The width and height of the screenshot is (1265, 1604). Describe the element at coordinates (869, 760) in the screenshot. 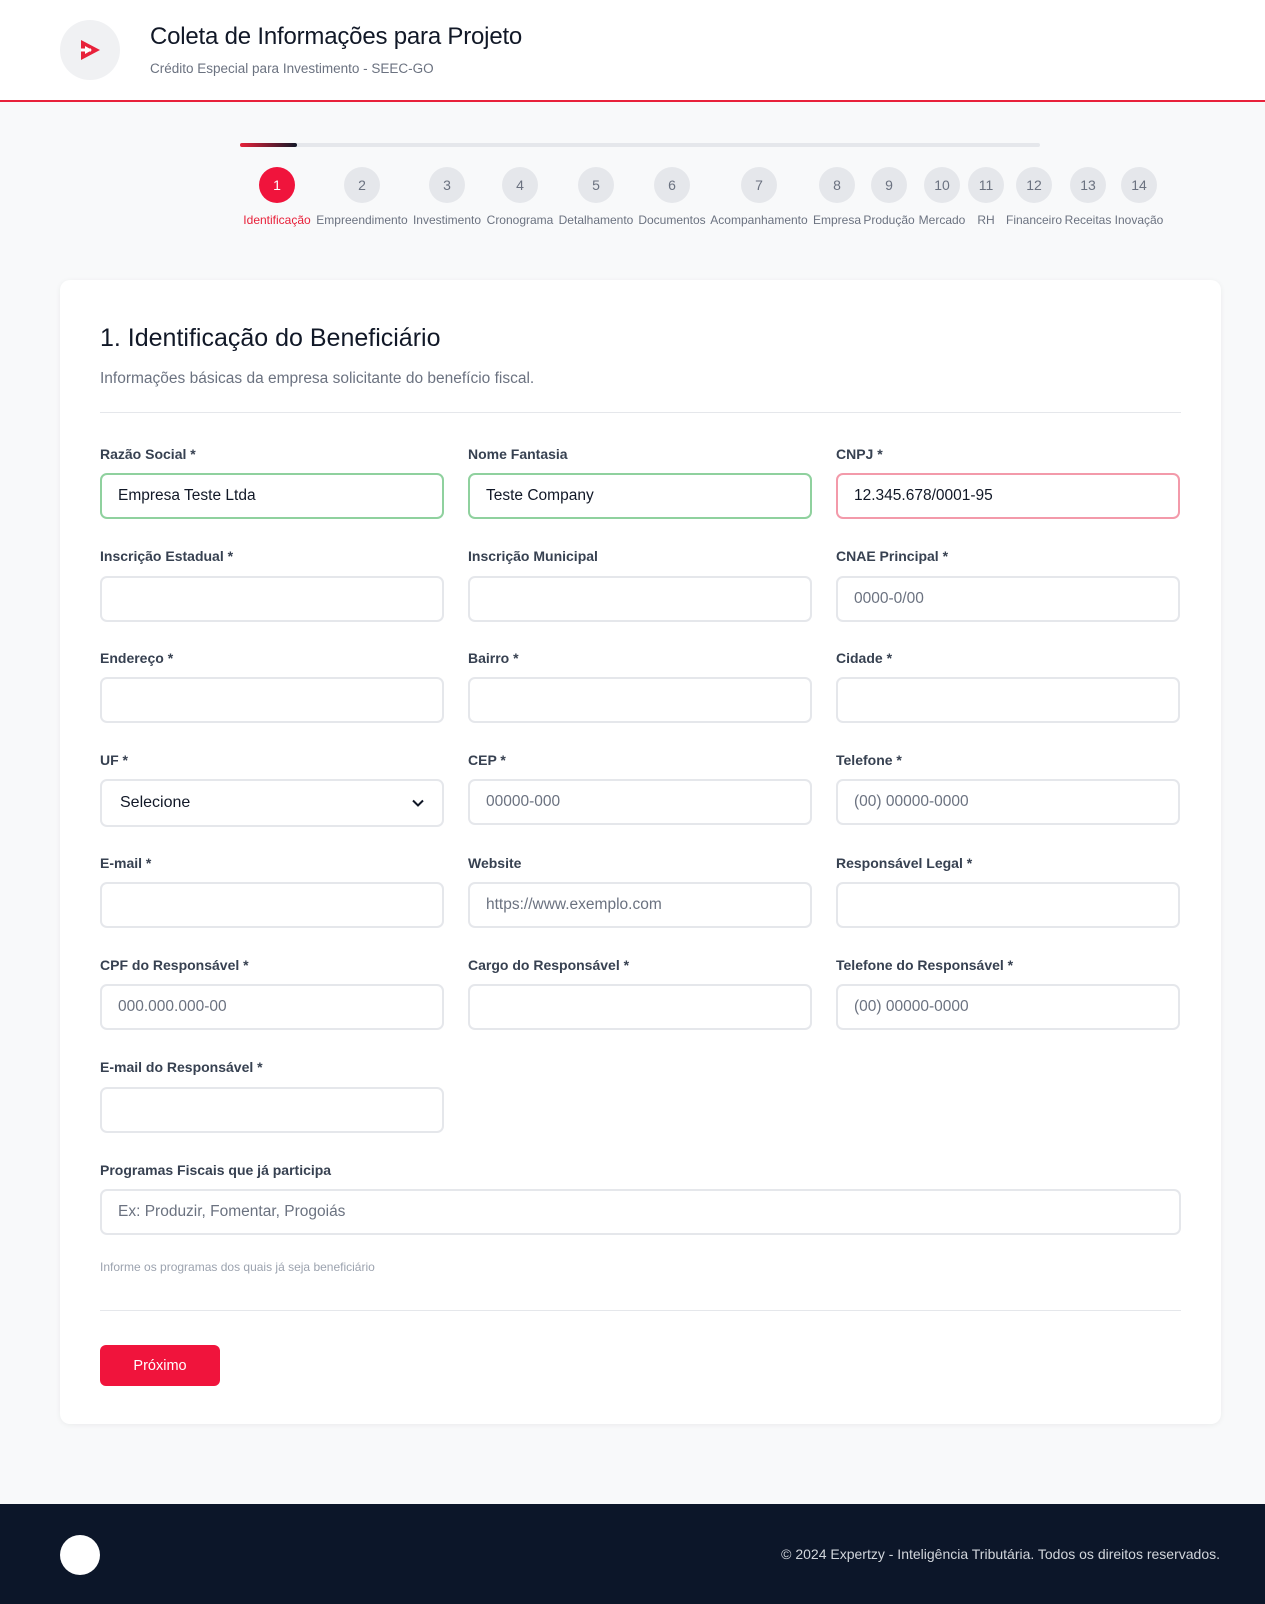

I see `telefone-label: Telefone *` at that location.